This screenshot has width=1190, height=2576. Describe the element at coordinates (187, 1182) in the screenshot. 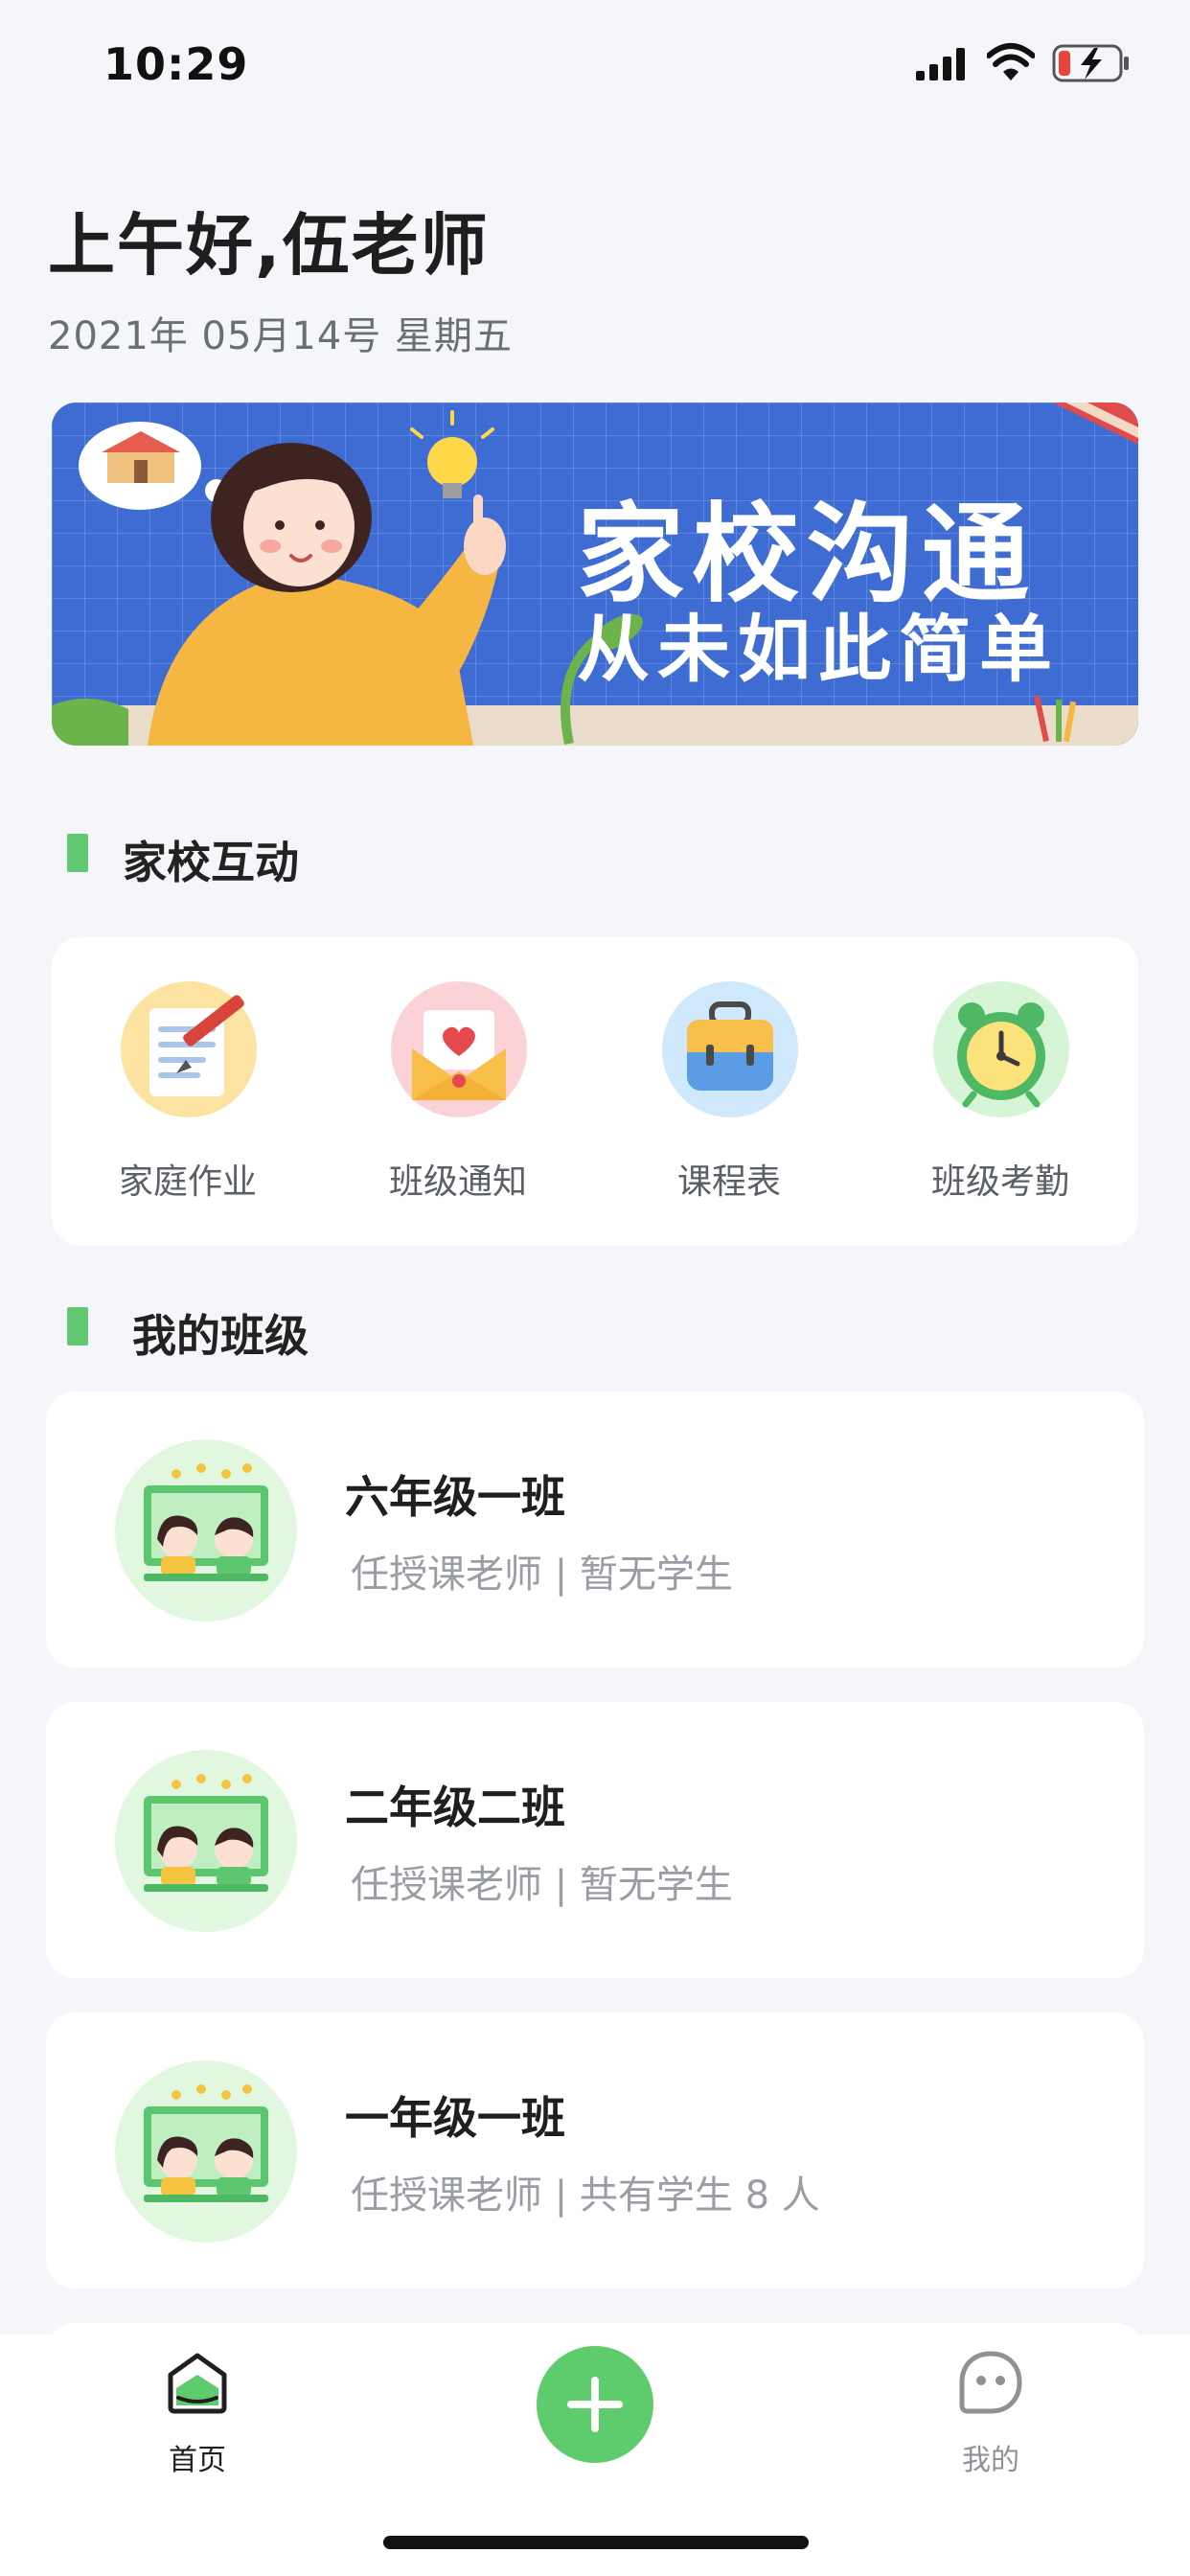

I see `feature-homework-label: 家庭作业` at that location.